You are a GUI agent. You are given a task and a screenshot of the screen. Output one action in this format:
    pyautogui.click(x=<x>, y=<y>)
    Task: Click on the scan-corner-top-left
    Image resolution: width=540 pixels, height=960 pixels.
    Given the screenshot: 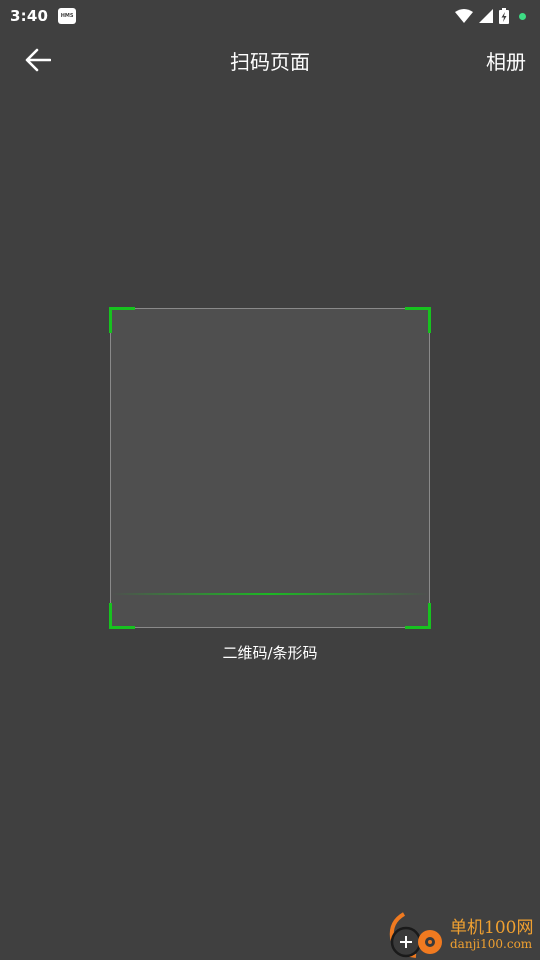 What is the action you would take?
    pyautogui.click(x=122, y=320)
    